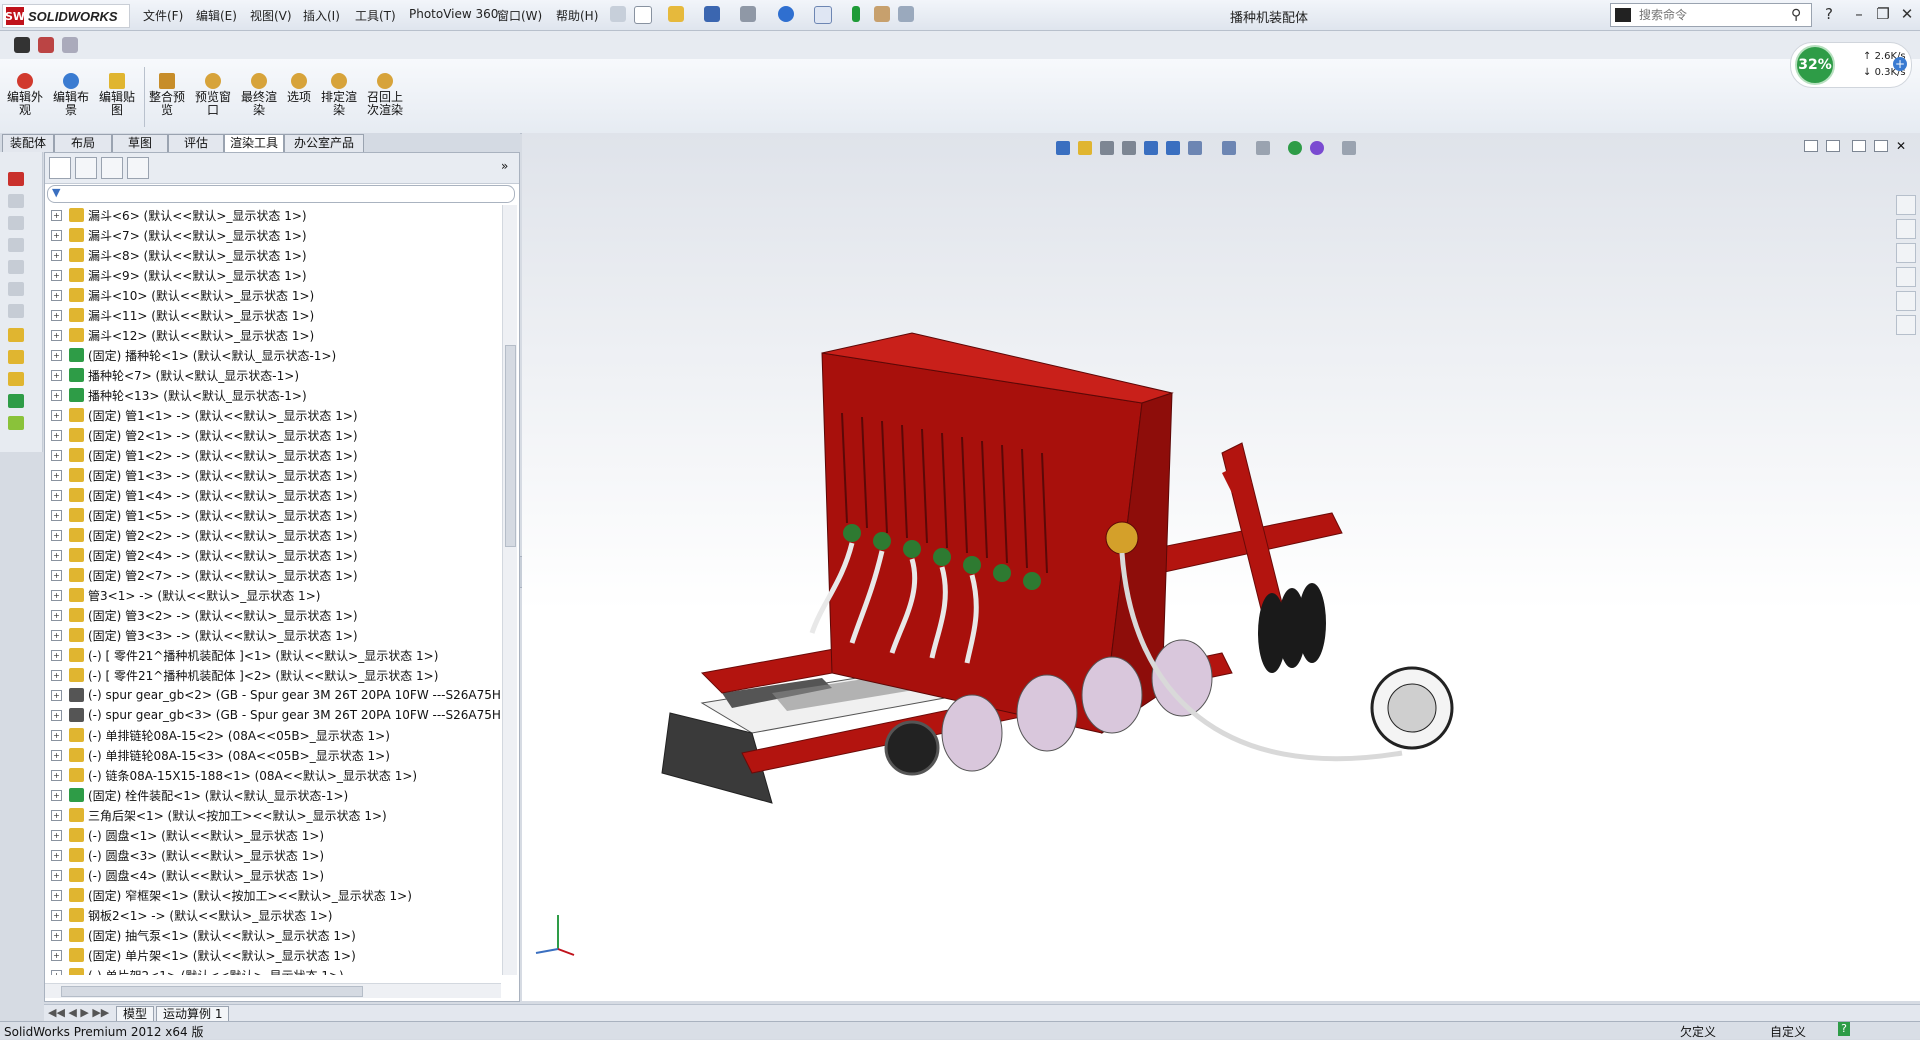  I want to click on tree-node: + 管3<1> -> (默认<<默认>_显示状态 1>), so click(273, 595).